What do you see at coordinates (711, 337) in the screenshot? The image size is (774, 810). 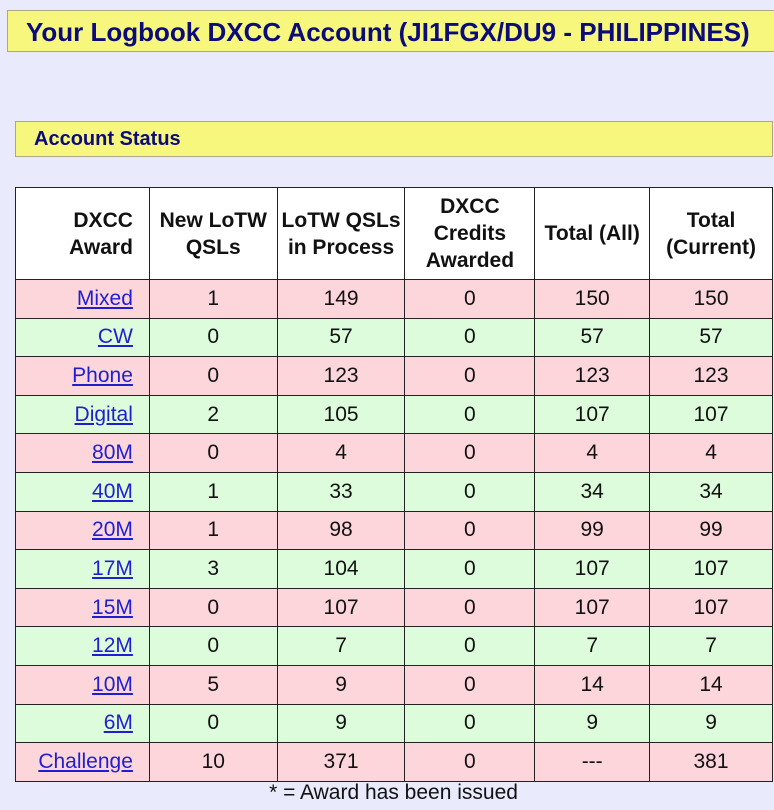 I see `total-current-cell: 57` at bounding box center [711, 337].